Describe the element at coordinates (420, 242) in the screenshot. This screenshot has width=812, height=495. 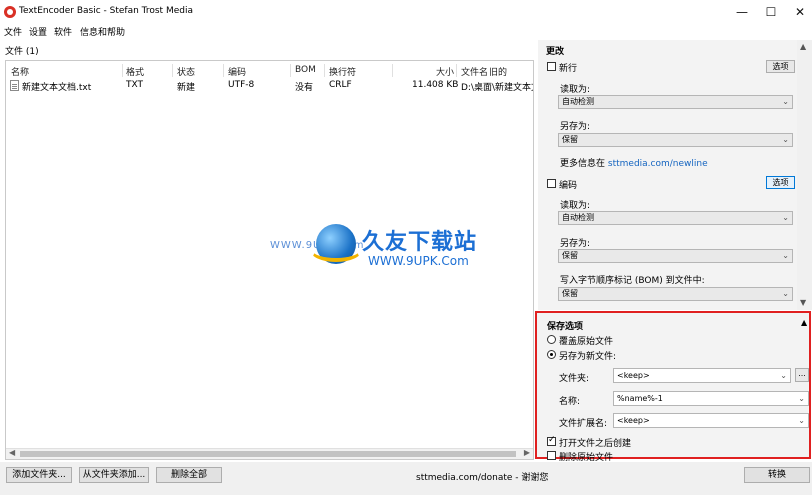
I see `watermark-brand: 久友下载站` at that location.